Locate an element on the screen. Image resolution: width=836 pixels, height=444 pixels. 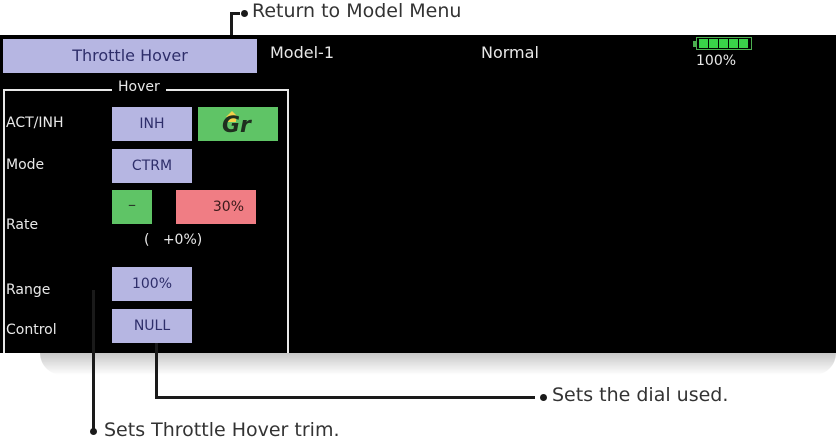
act-inh-label: ACT/INH is located at coordinates (35, 123).